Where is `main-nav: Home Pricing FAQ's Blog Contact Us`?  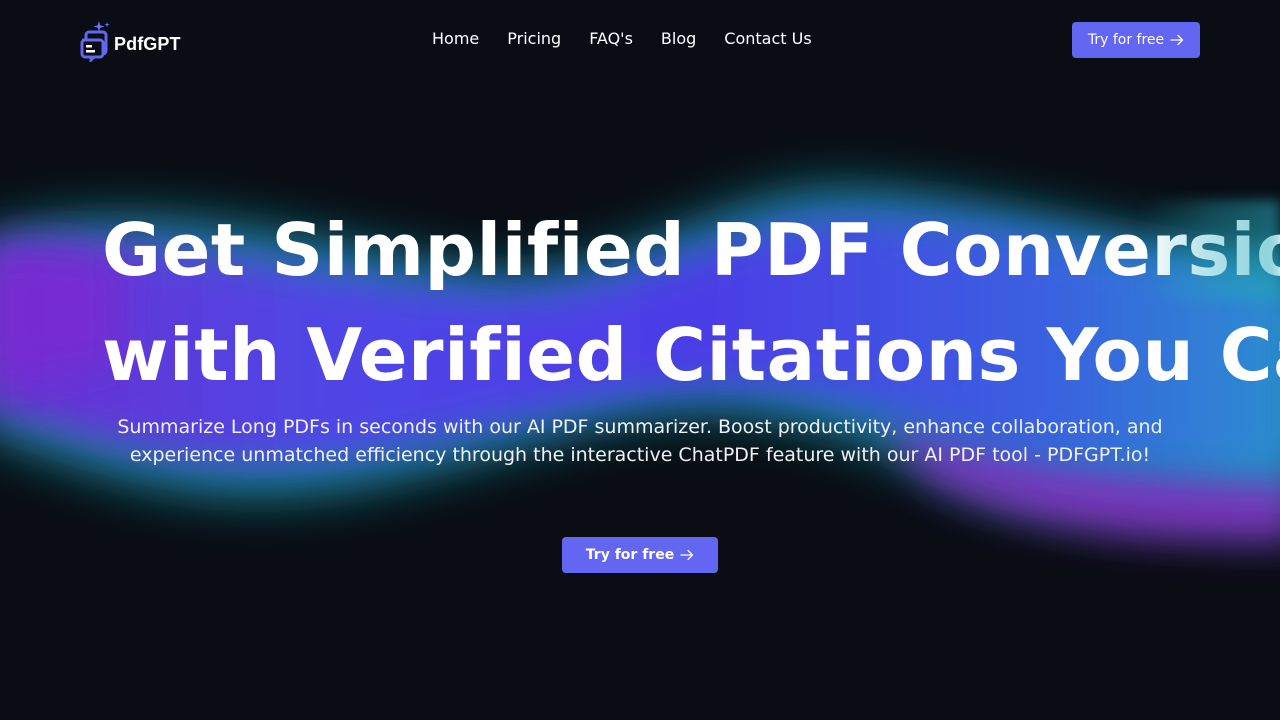
main-nav: Home Pricing FAQ's Blog Contact Us is located at coordinates (622, 39).